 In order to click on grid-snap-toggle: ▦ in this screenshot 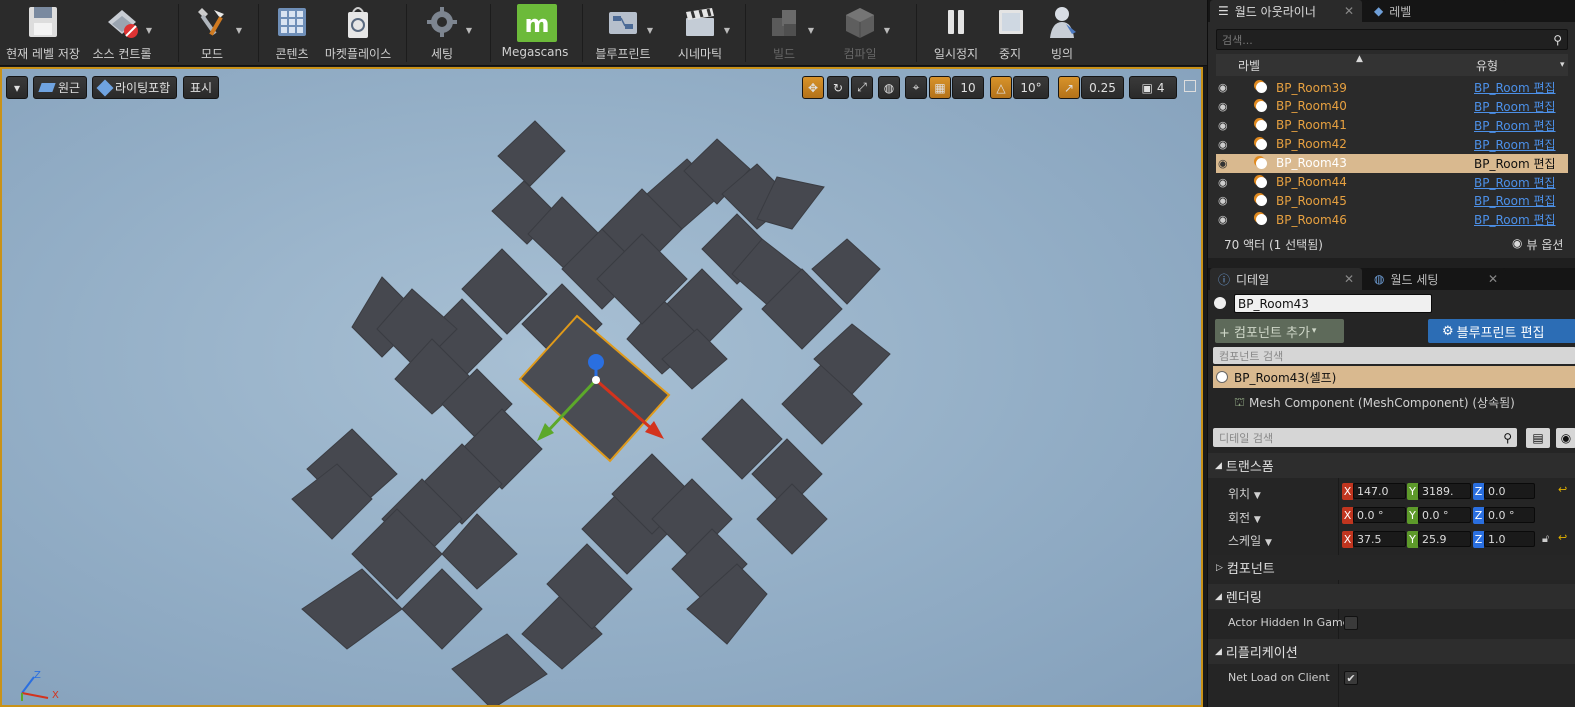, I will do `click(940, 87)`.